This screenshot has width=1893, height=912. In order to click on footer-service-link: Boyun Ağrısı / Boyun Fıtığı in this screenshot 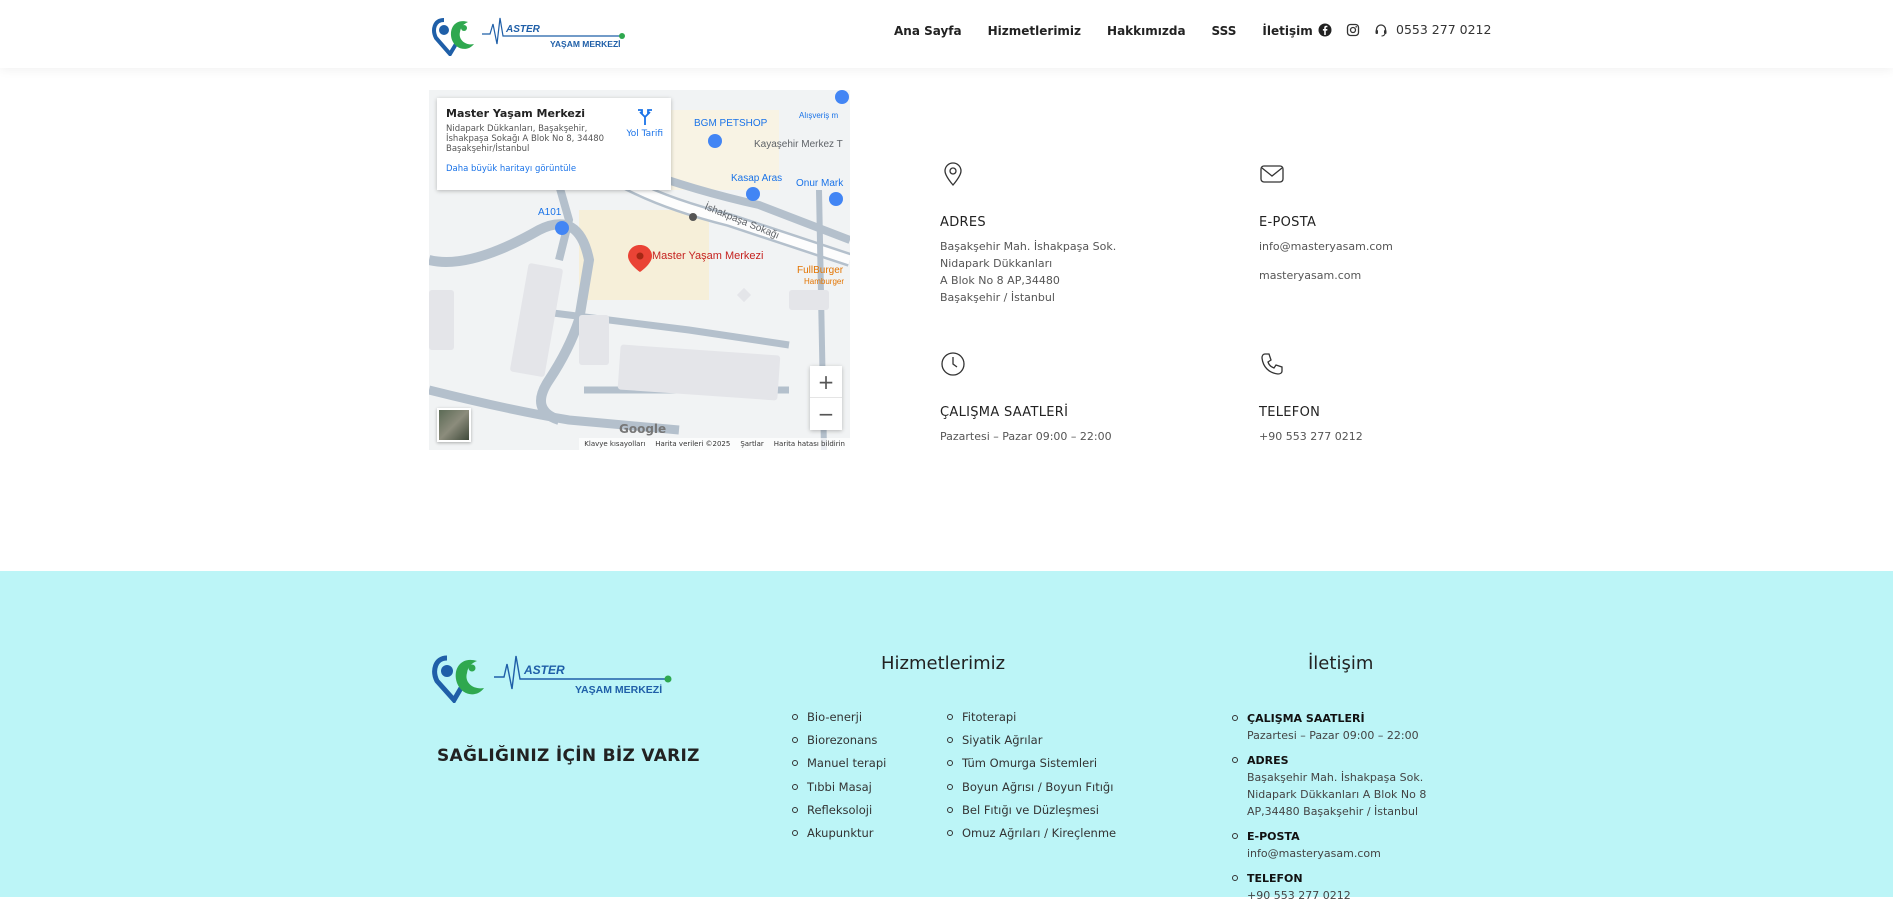, I will do `click(1031, 791)`.